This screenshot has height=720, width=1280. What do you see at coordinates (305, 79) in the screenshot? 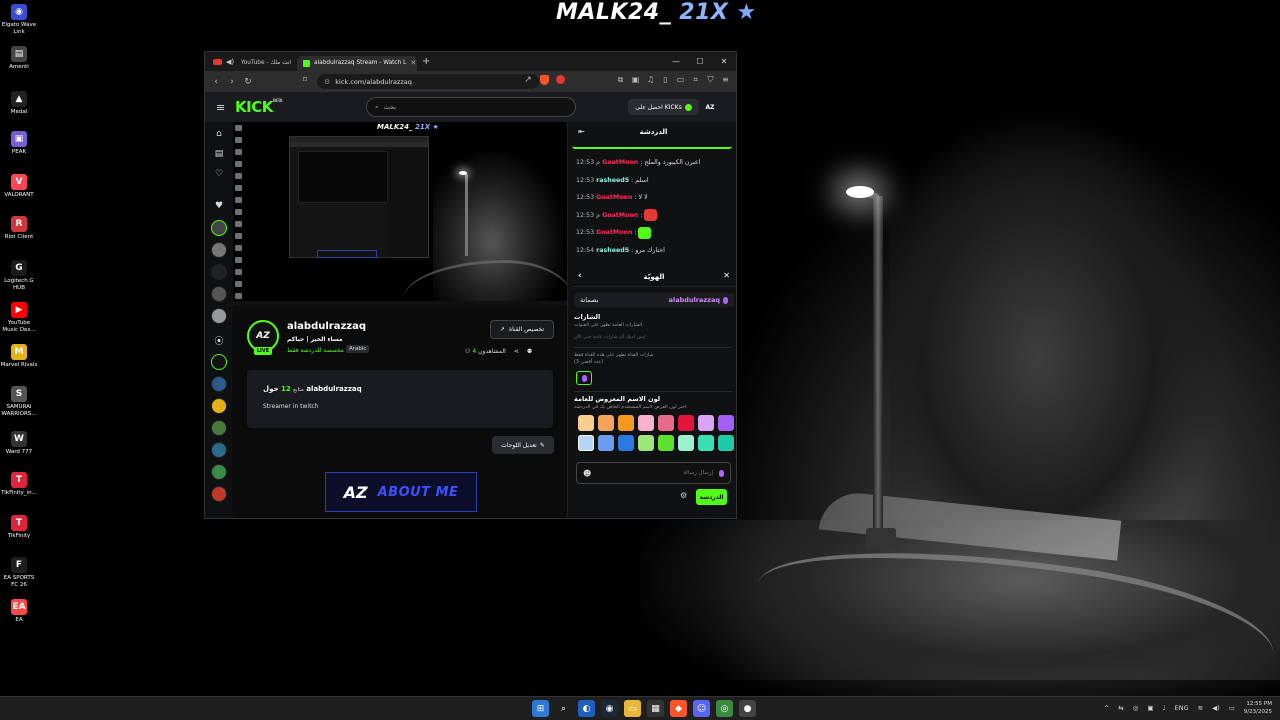
I see `bookmark-icon: ⌑` at bounding box center [305, 79].